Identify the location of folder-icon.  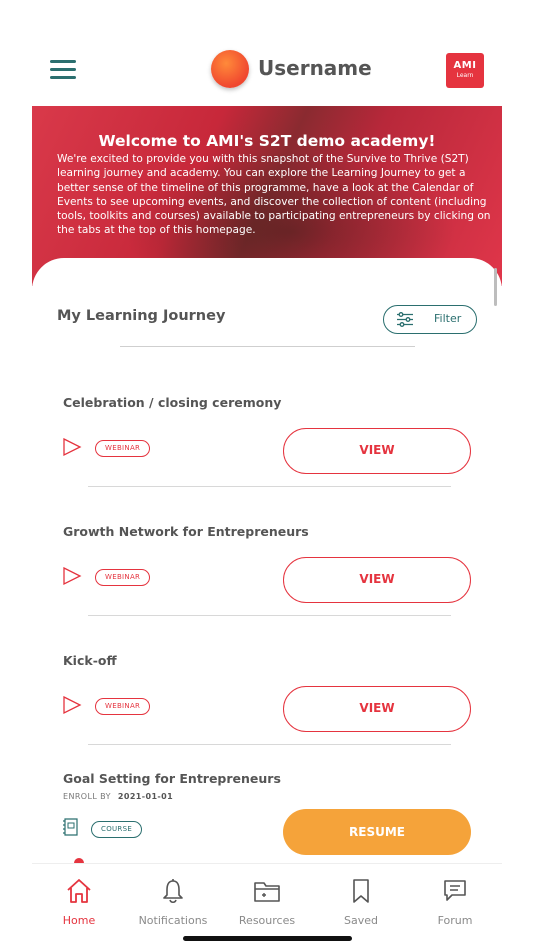
(267, 892).